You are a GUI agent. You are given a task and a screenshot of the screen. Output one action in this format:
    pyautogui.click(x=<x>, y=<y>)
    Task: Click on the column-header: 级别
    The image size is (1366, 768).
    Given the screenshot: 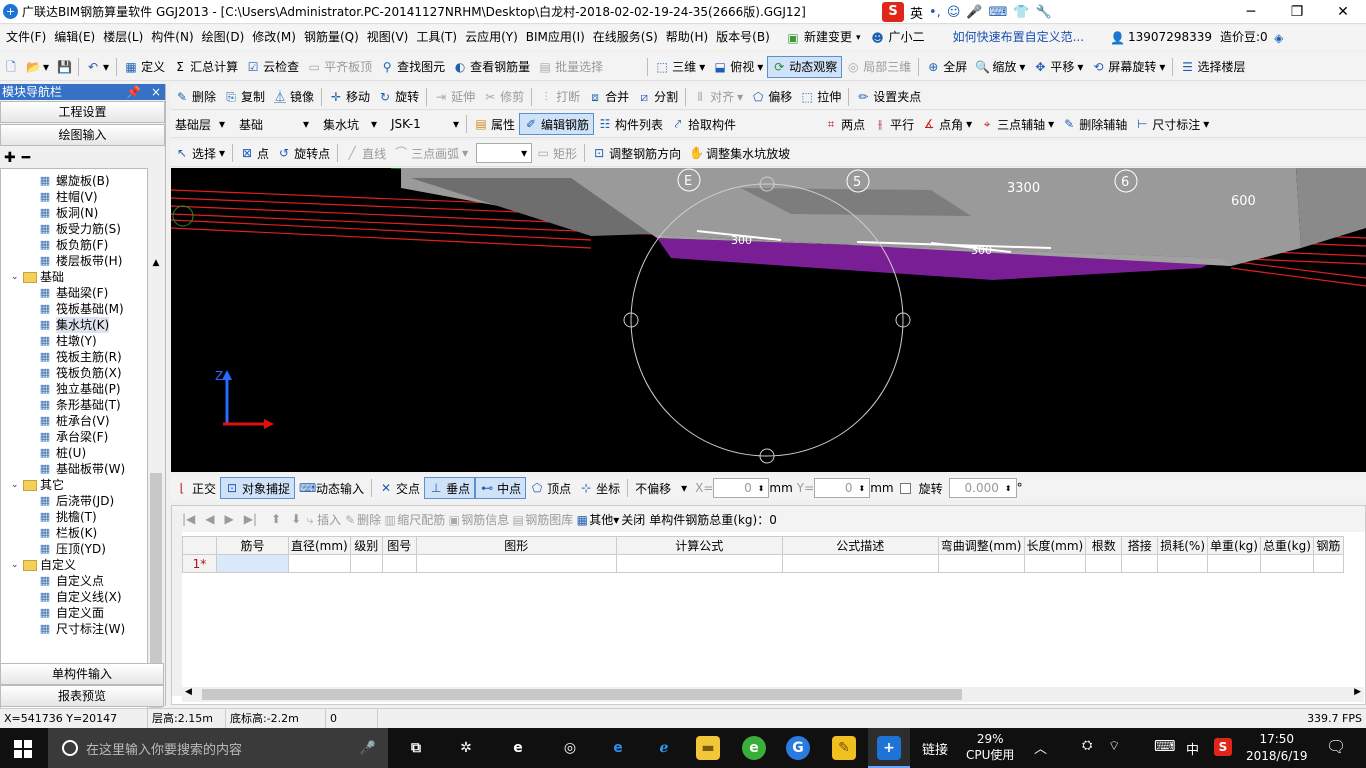 What is the action you would take?
    pyautogui.click(x=366, y=545)
    